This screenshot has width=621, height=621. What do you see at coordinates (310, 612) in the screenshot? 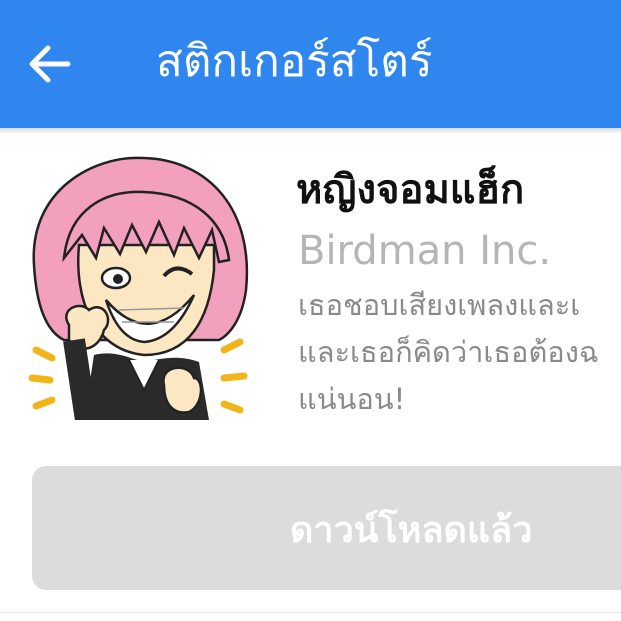
I see `divider` at bounding box center [310, 612].